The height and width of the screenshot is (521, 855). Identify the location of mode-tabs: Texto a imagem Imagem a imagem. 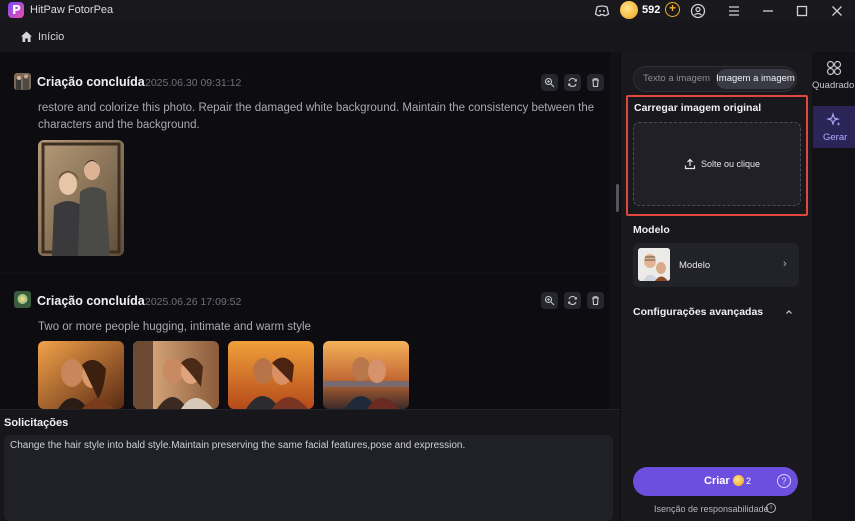
(715, 79).